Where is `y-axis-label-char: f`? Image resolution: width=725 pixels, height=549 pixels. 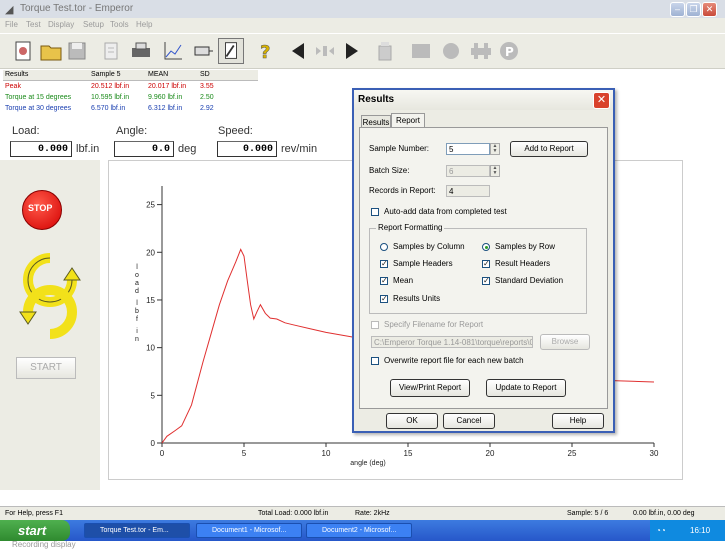
y-axis-label-char: f is located at coordinates (137, 319).